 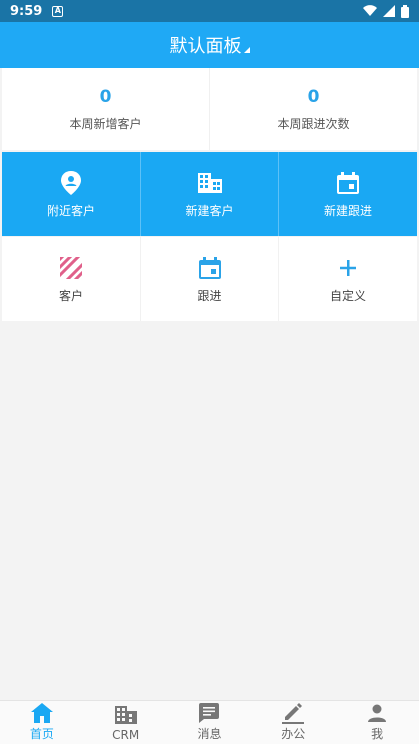 I want to click on stat-label: 本周新增客户, so click(x=105, y=123).